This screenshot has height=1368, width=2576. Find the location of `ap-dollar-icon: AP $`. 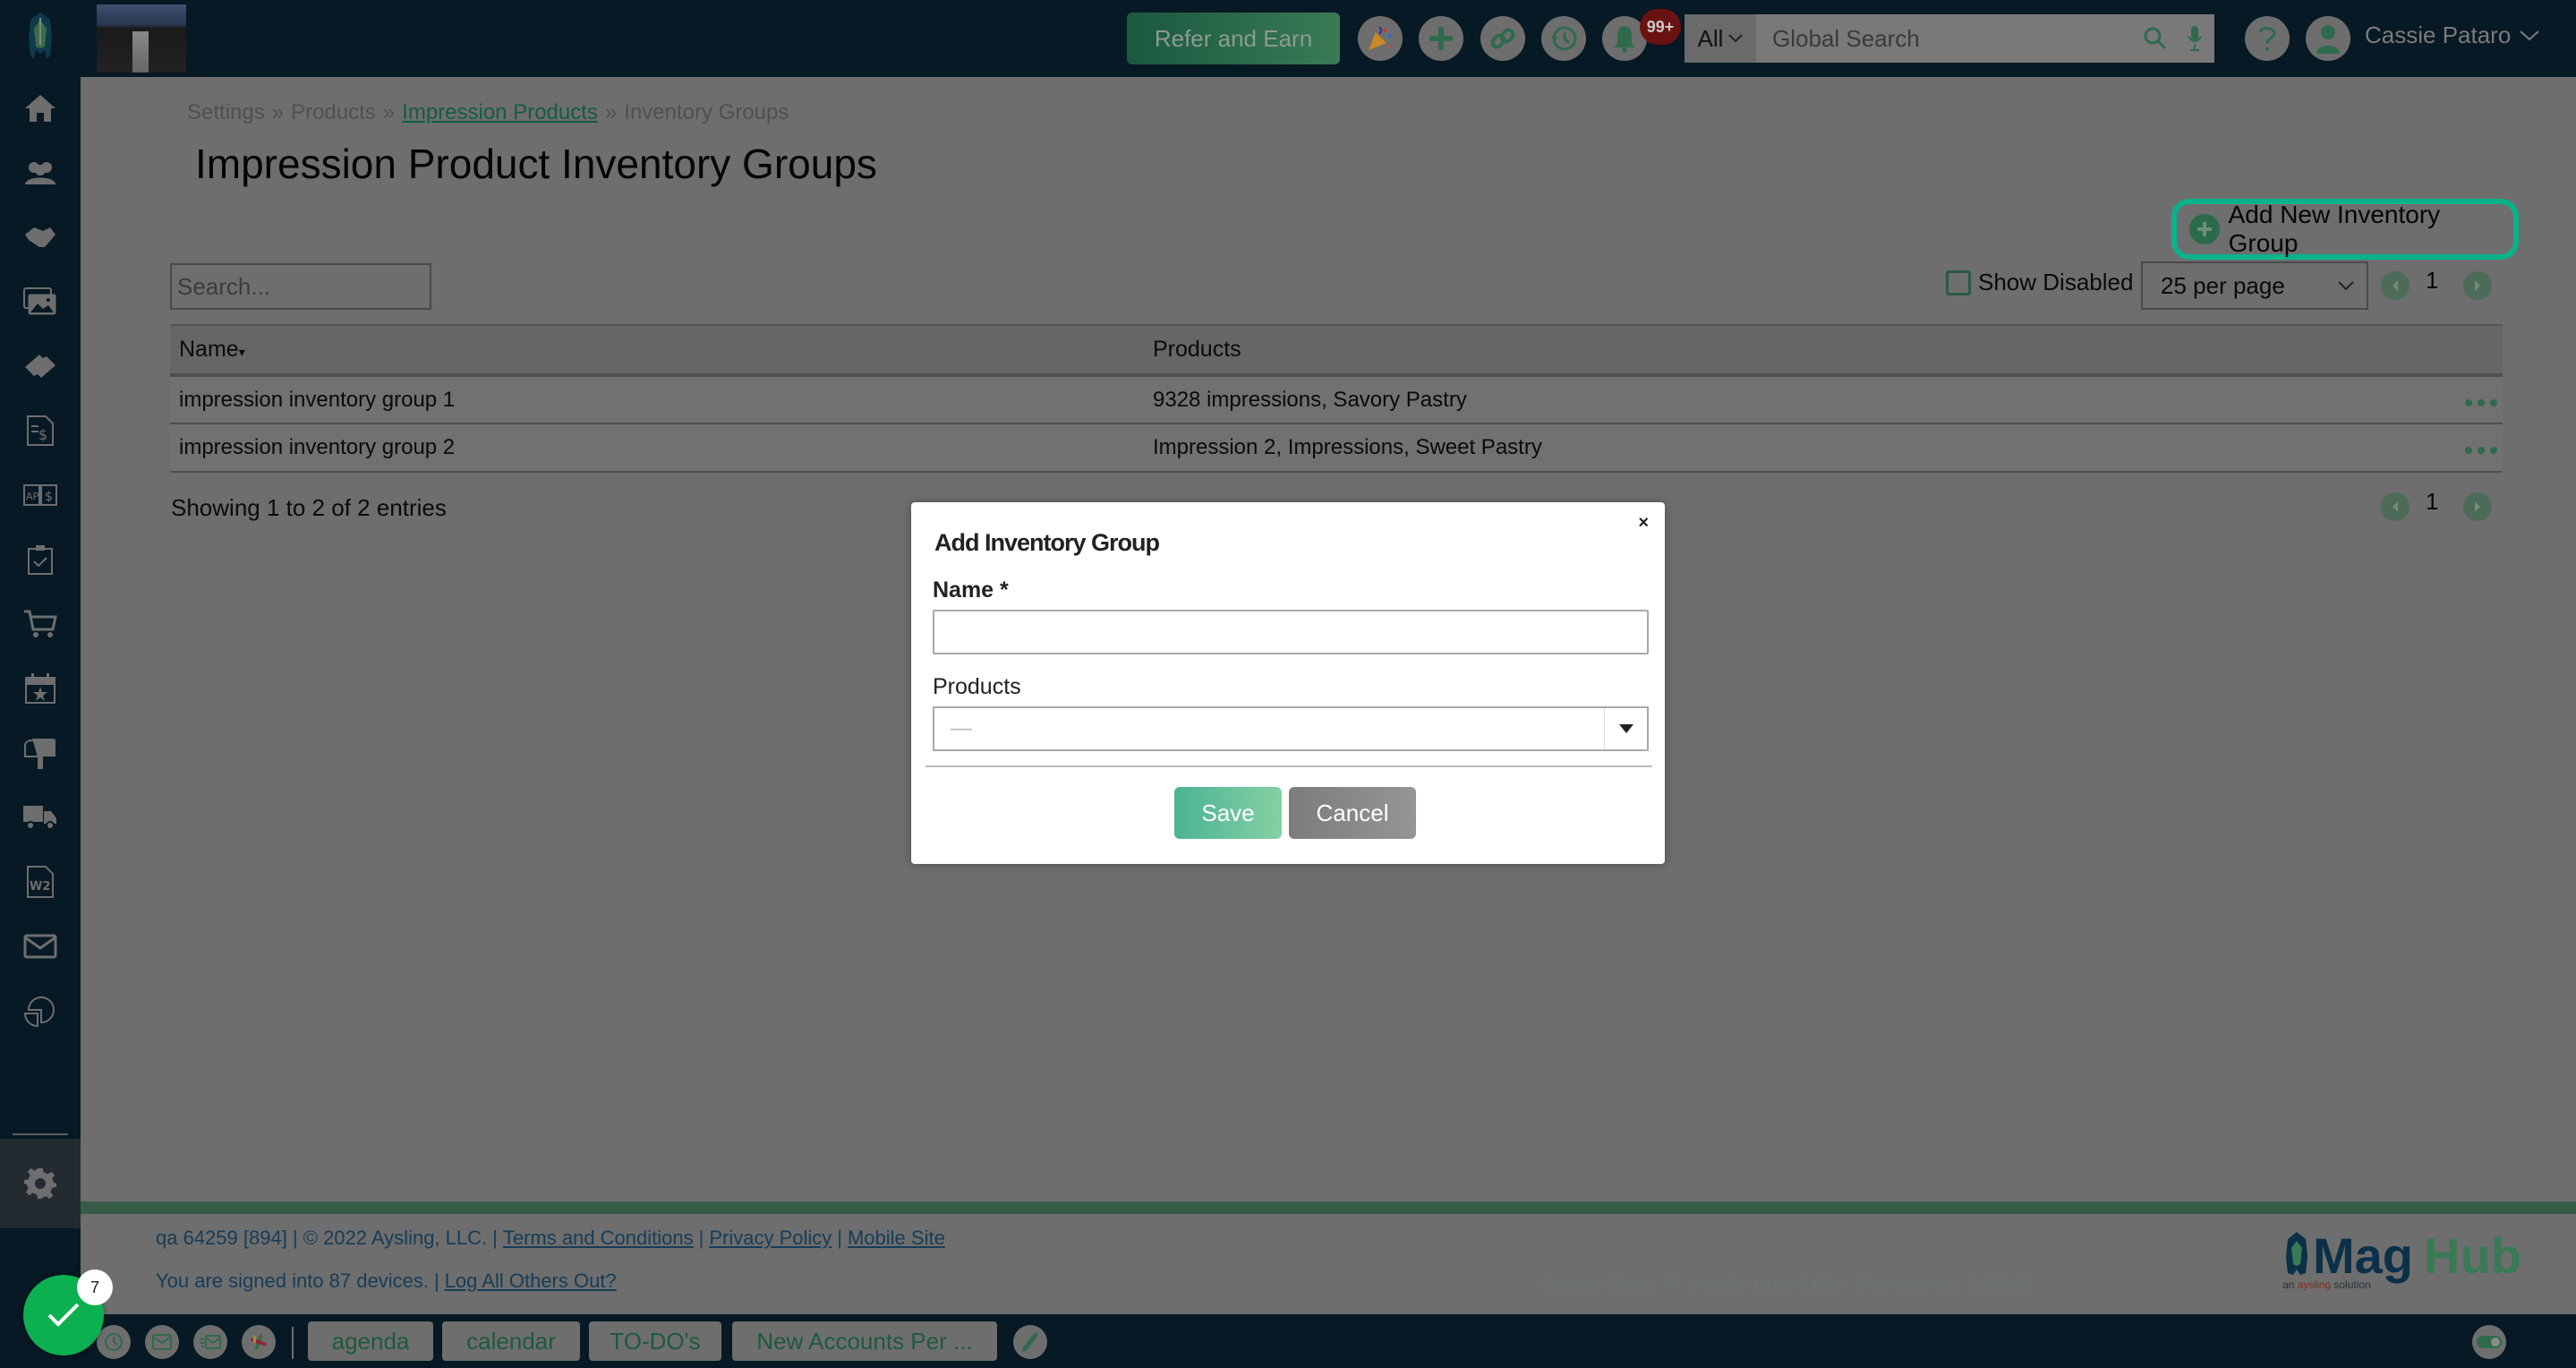

ap-dollar-icon: AP $ is located at coordinates (40, 495).